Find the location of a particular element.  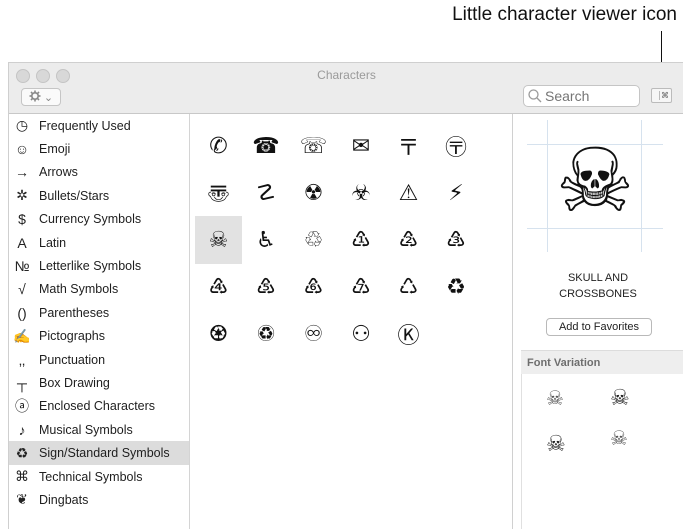

character-glyph: ♲ is located at coordinates (313, 240).